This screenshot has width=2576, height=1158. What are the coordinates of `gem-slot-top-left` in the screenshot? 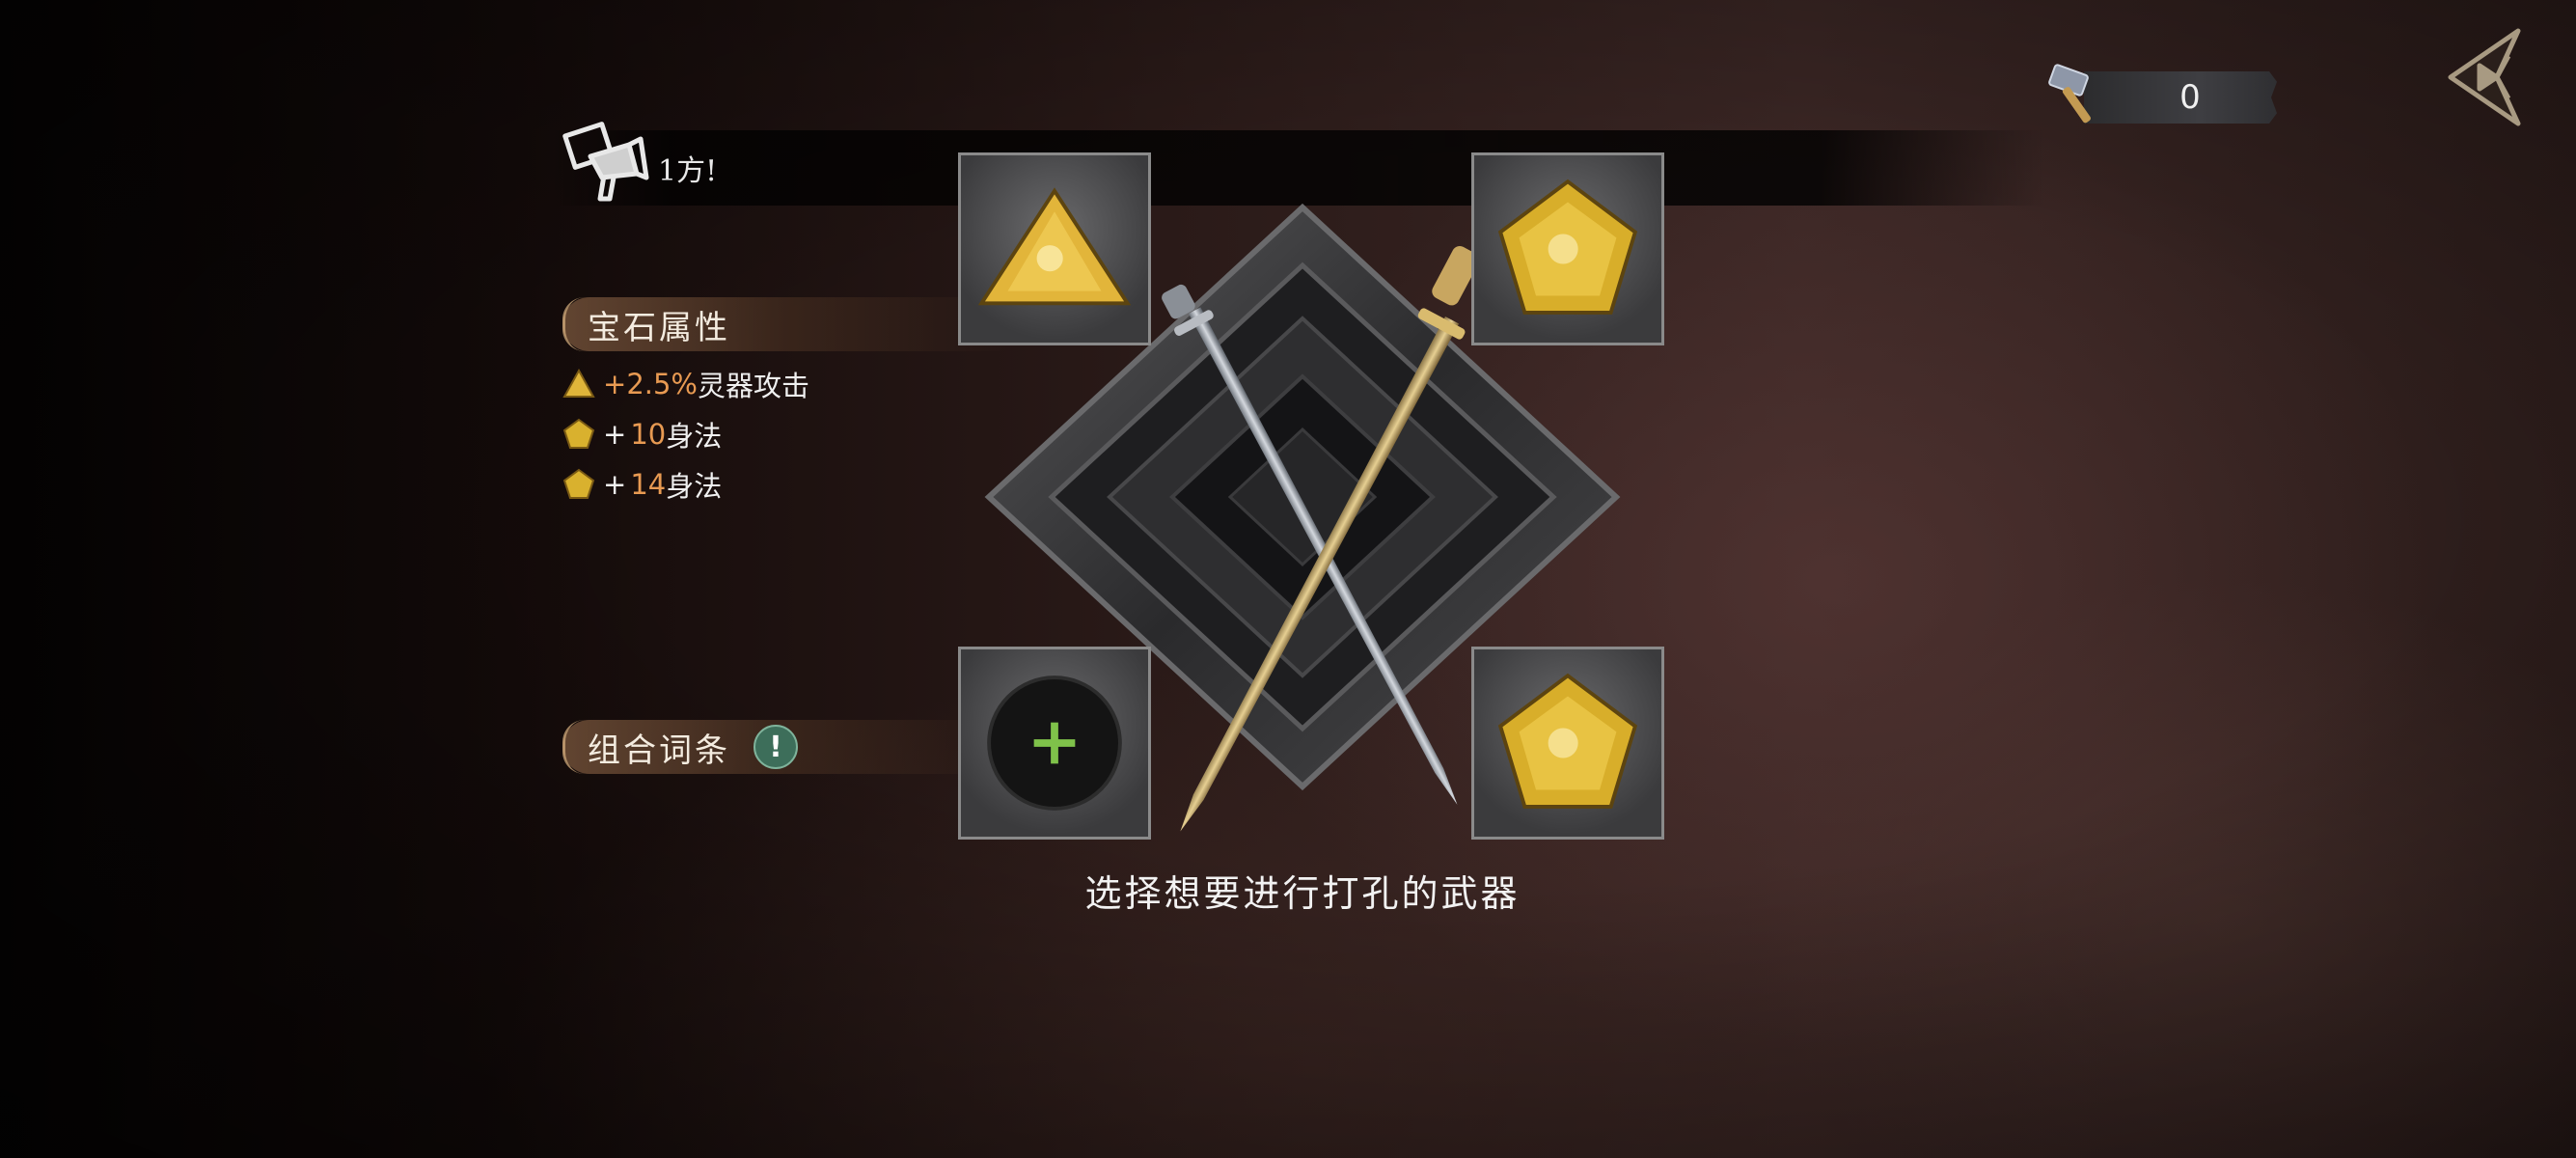 It's located at (1055, 248).